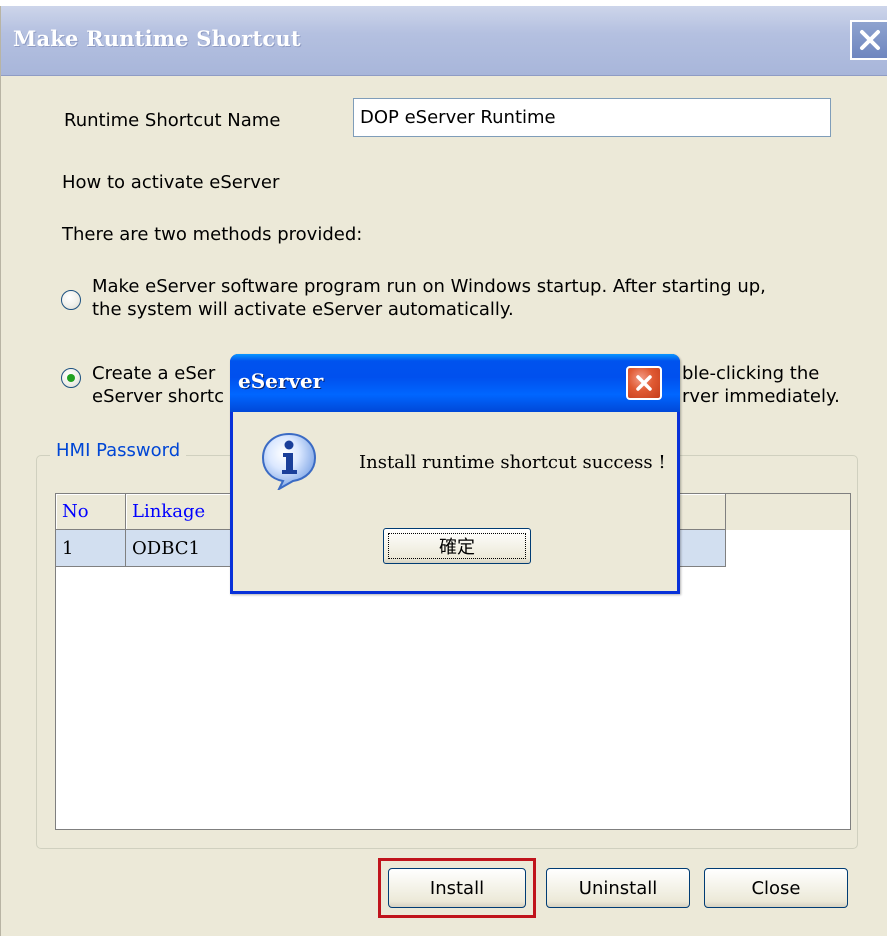 This screenshot has width=887, height=936. Describe the element at coordinates (171, 182) in the screenshot. I see `activate-heading: How to activate eServer` at that location.